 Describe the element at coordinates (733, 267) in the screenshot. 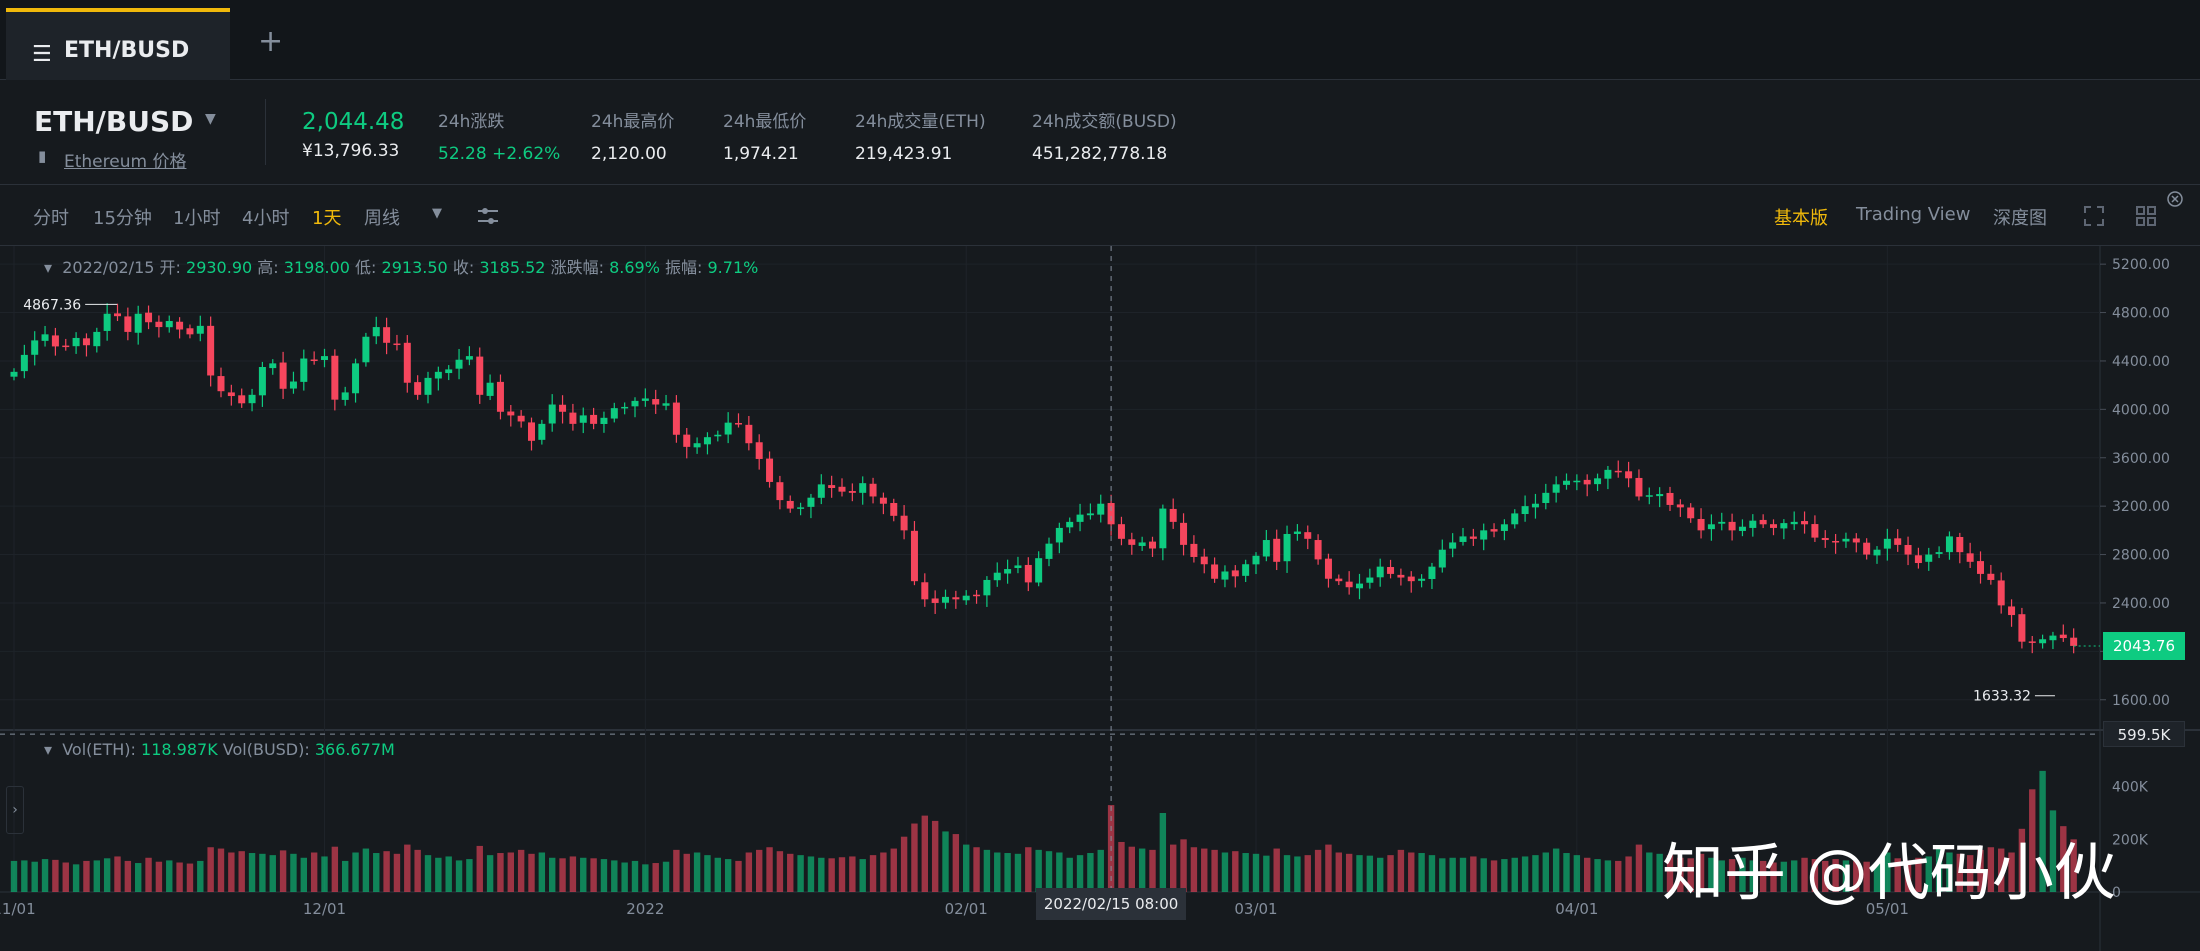

I see `ohlc-amp: 9.71%` at that location.